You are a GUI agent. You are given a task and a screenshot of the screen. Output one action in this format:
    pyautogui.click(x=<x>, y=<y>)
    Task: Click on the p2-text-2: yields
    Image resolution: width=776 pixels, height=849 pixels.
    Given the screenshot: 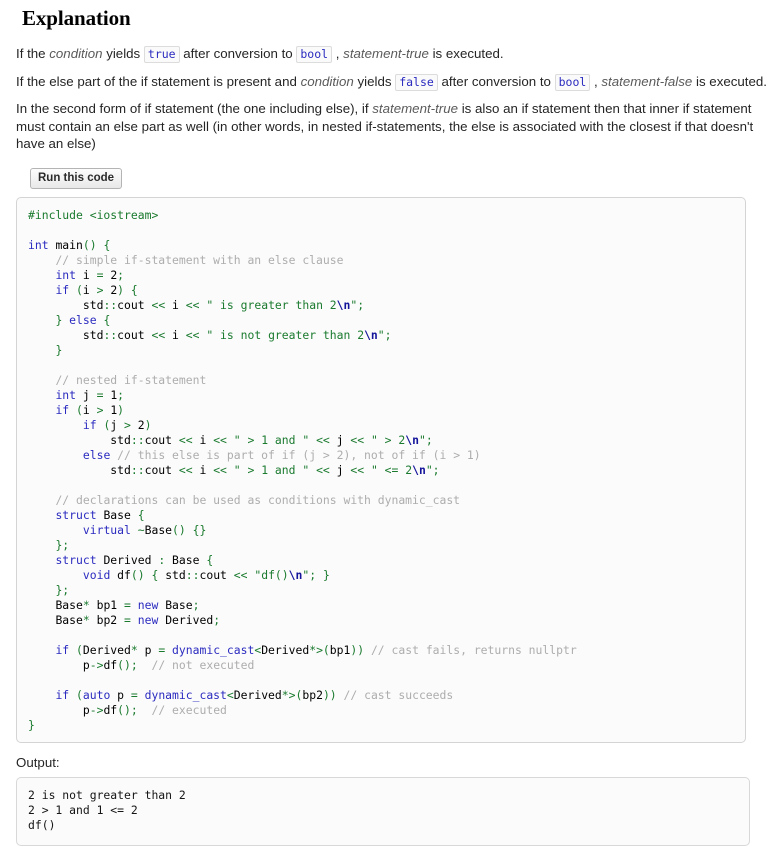 What is the action you would take?
    pyautogui.click(x=374, y=81)
    